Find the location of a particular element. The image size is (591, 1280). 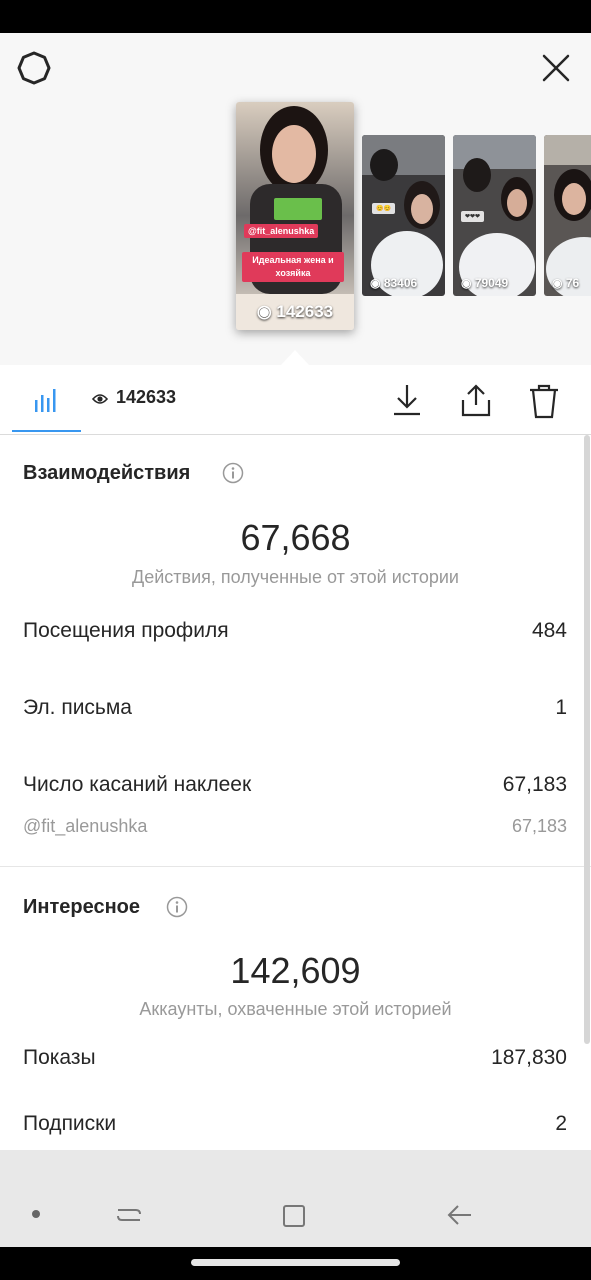

emoji-sticker: 😊😊 is located at coordinates (383, 208).